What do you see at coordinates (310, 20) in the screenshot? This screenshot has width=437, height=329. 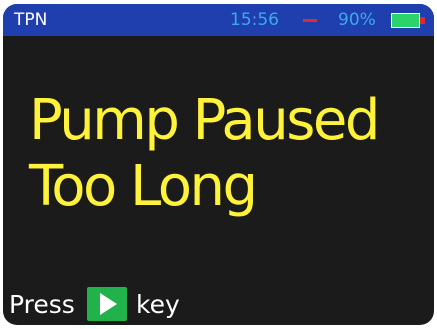 I see `alert-dash-icon` at bounding box center [310, 20].